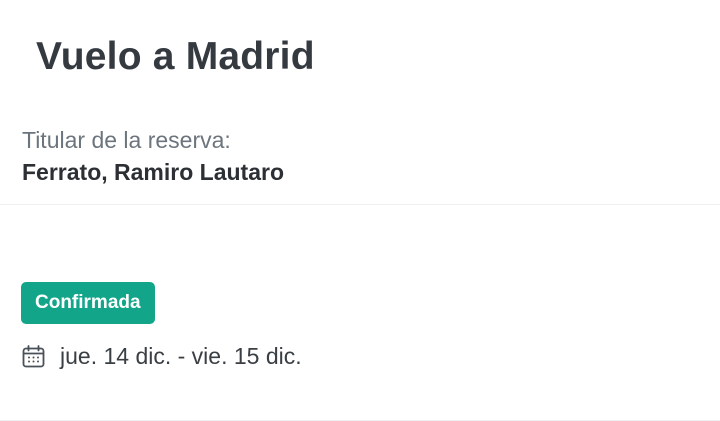 The width and height of the screenshot is (720, 421). Describe the element at coordinates (181, 356) in the screenshot. I see `date-range: jue. 14 dic. - vie. 15 dic.` at that location.